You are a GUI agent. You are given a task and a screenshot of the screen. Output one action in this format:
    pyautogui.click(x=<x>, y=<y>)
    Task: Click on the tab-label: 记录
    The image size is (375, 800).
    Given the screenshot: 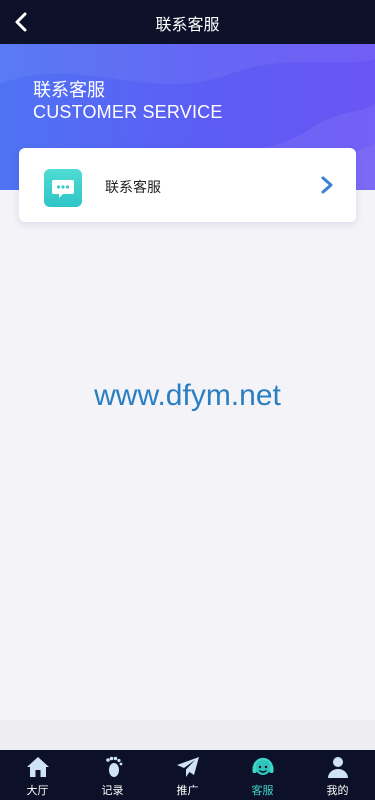 What is the action you would take?
    pyautogui.click(x=112, y=790)
    